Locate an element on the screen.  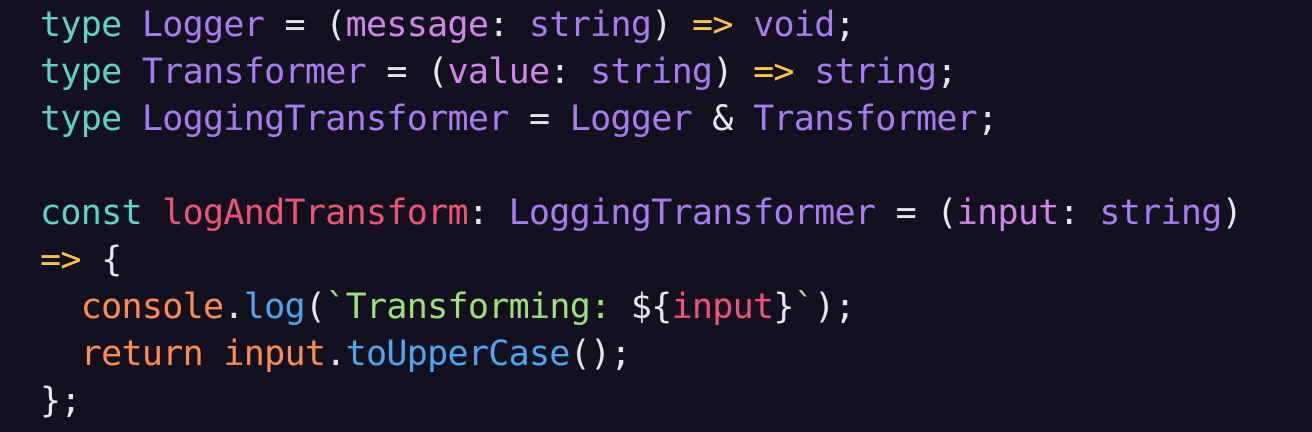
code-line: }; is located at coordinates (676, 401).